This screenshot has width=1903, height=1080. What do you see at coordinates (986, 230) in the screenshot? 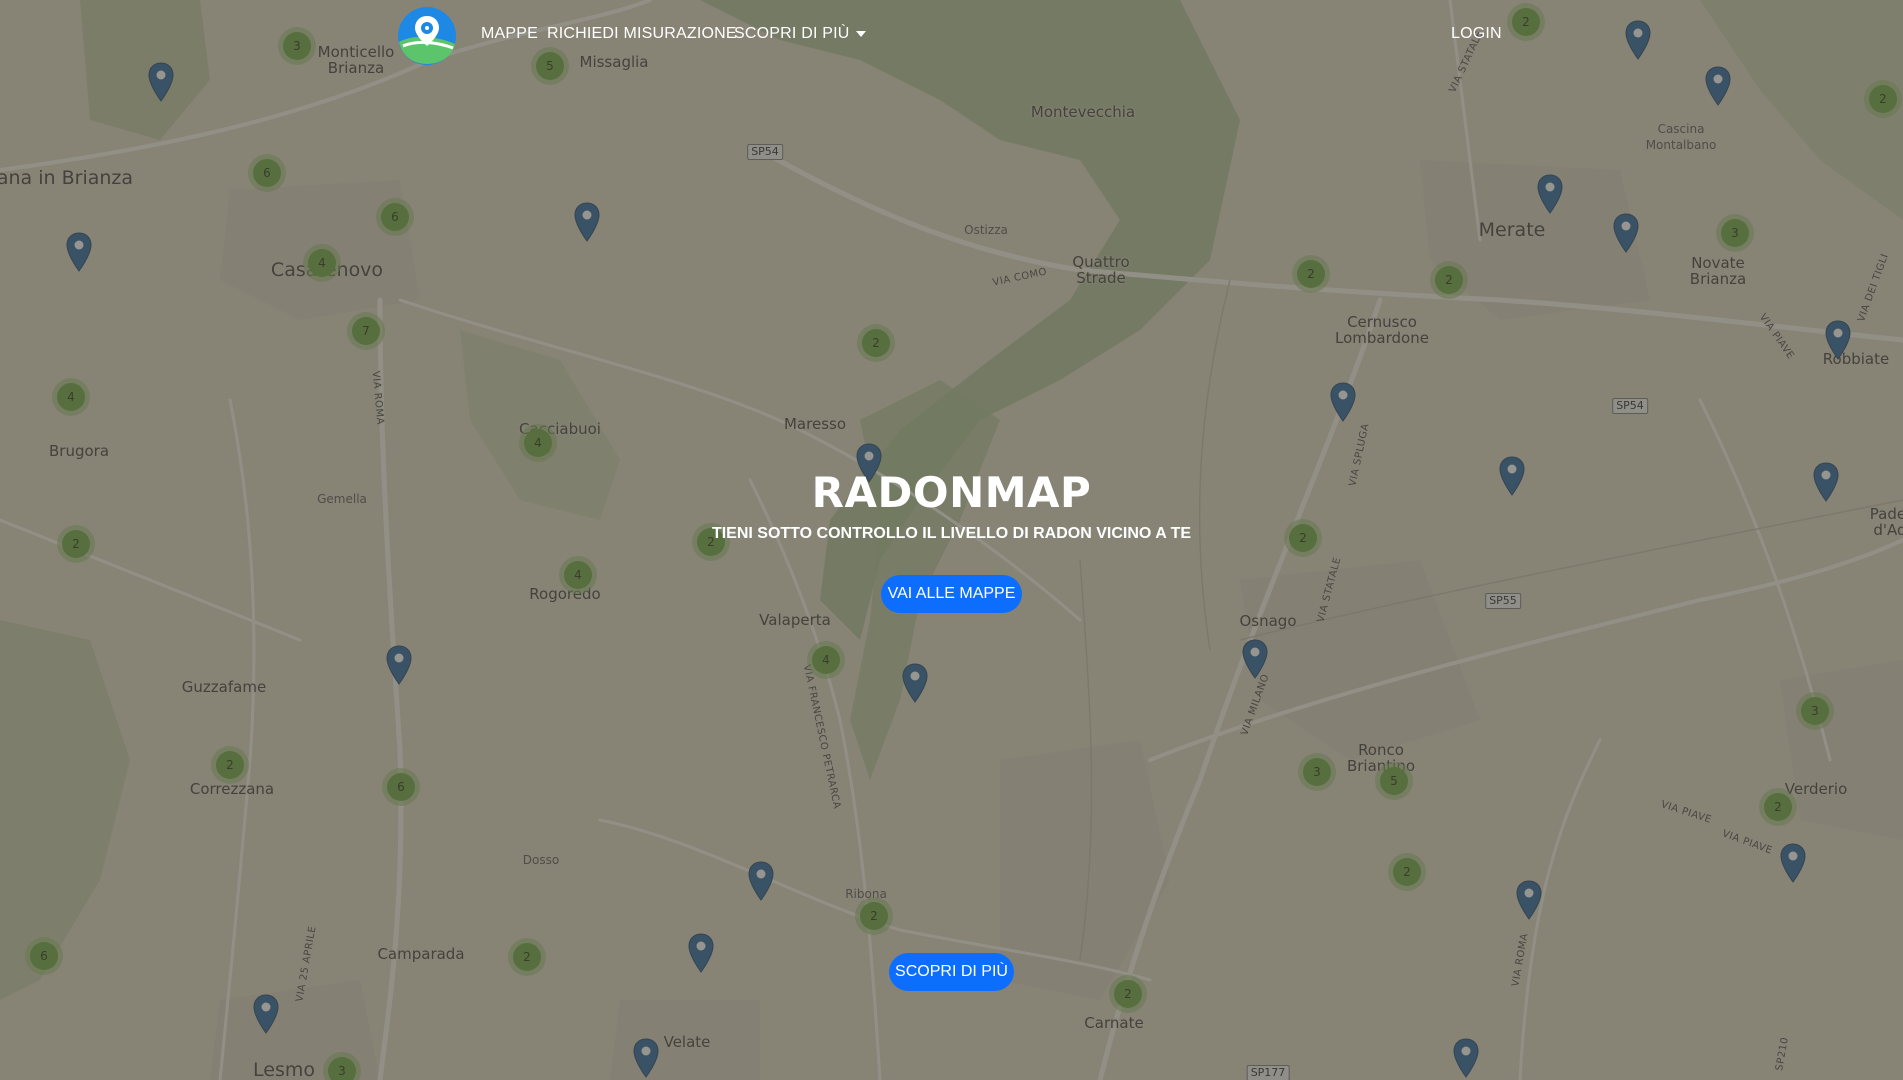
I see `place-label: Ostizza` at bounding box center [986, 230].